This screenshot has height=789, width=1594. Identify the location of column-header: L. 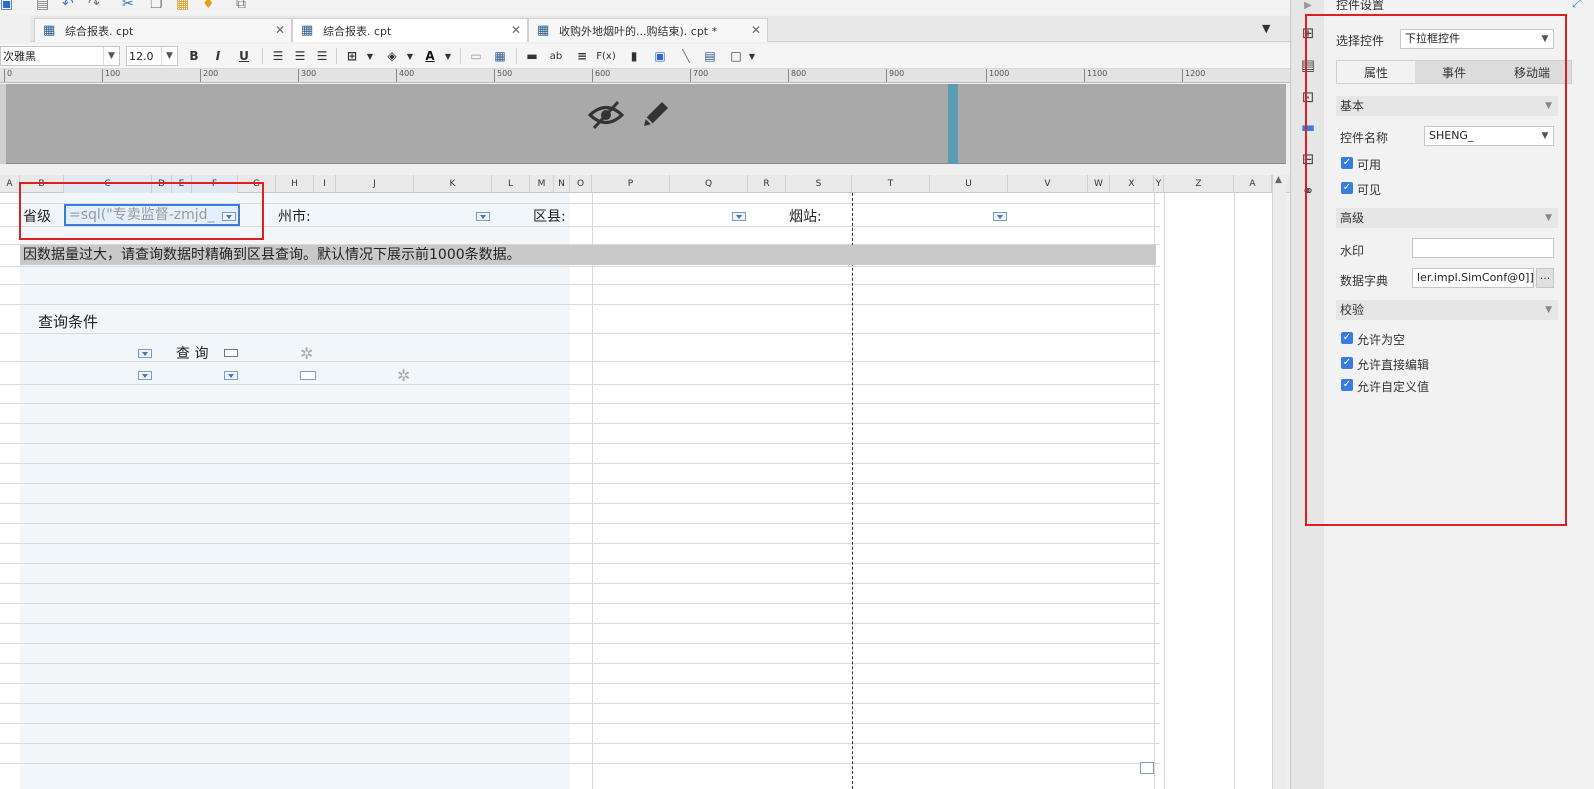
(511, 184).